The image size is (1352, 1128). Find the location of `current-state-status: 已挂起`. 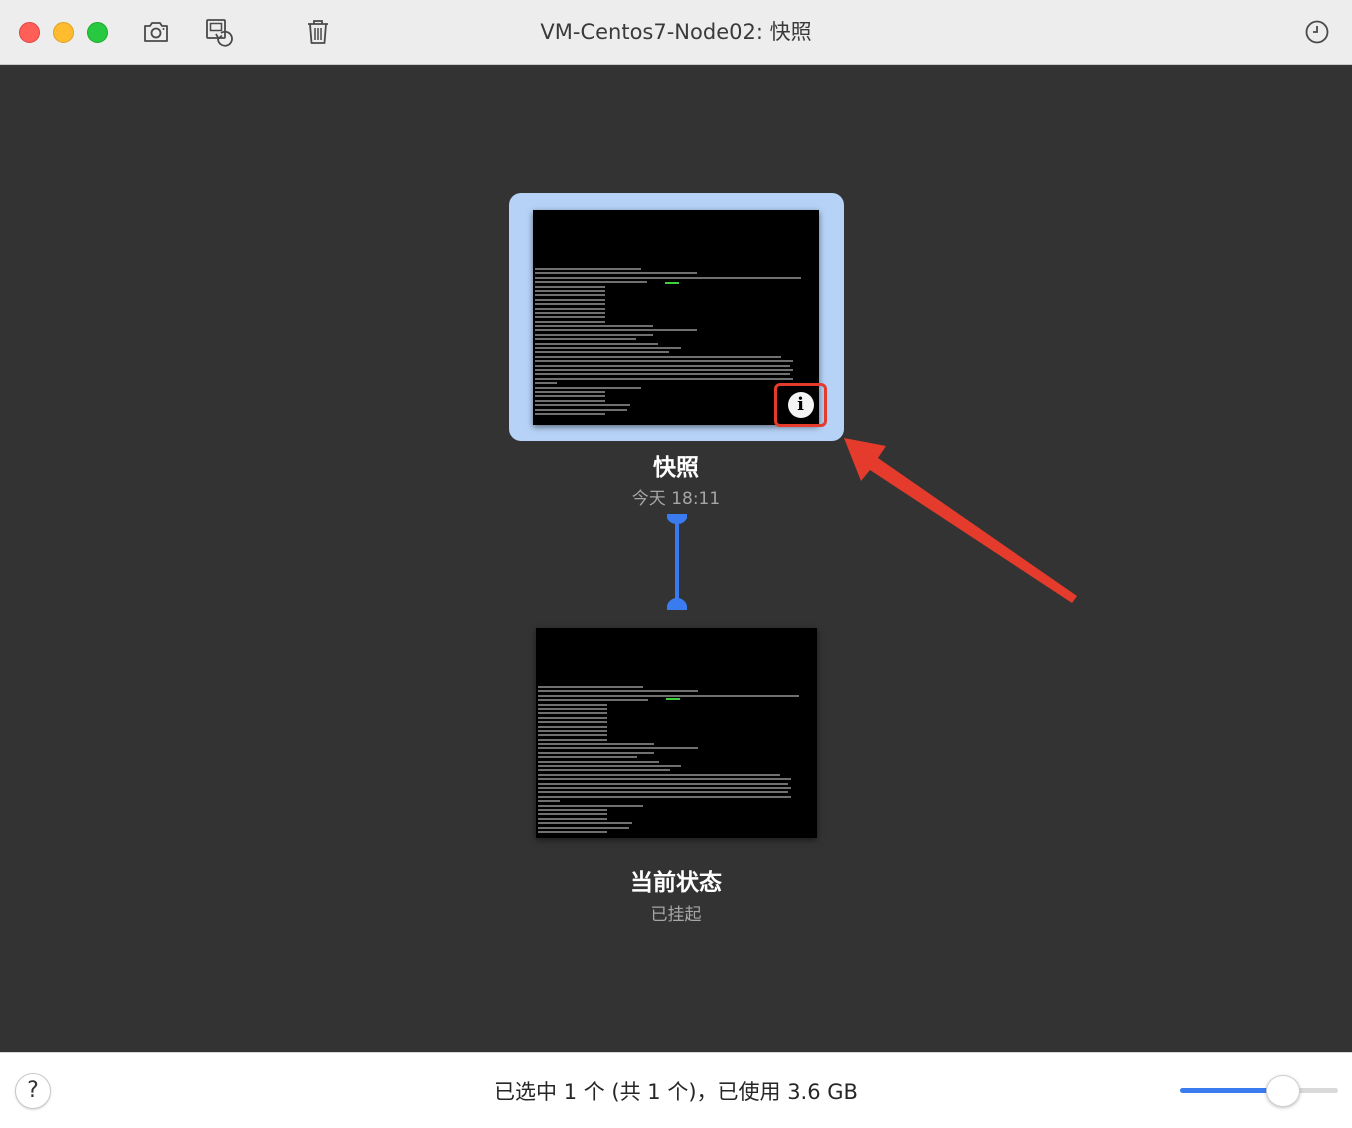

current-state-status: 已挂起 is located at coordinates (676, 915).